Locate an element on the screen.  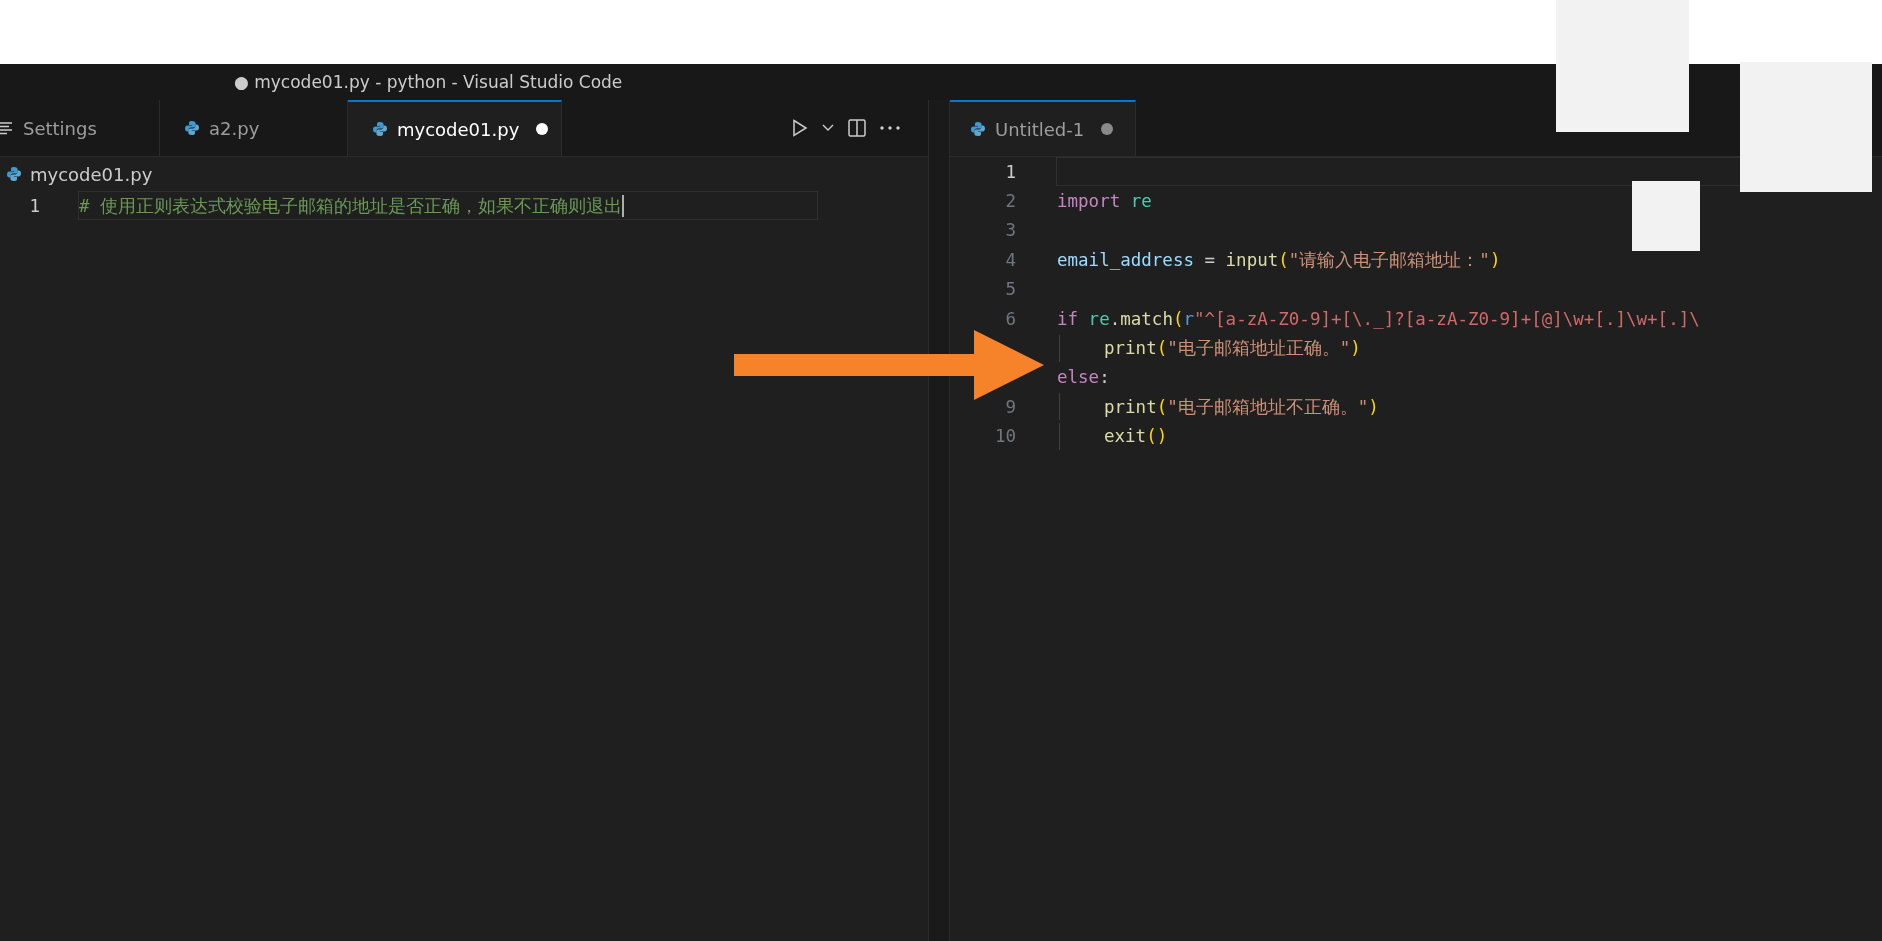
editor-tab: Untitled-1 is located at coordinates (1043, 128).